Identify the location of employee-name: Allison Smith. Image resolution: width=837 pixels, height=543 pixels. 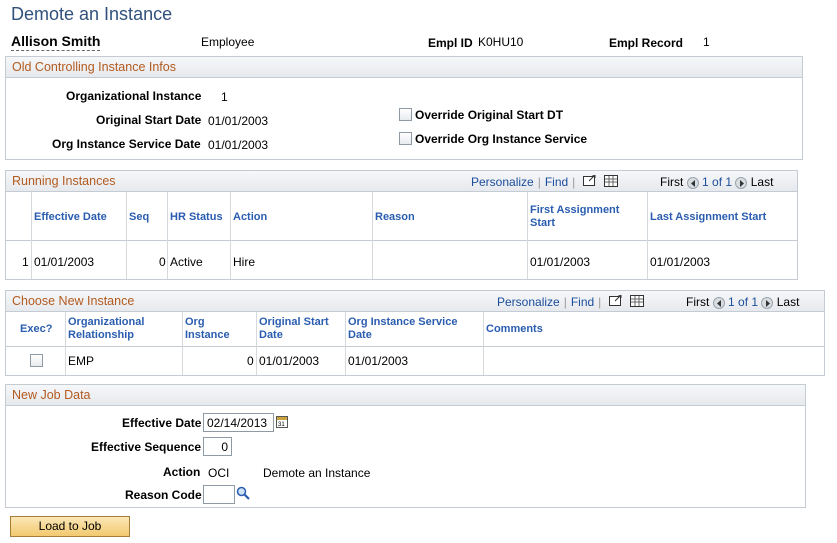
(56, 42).